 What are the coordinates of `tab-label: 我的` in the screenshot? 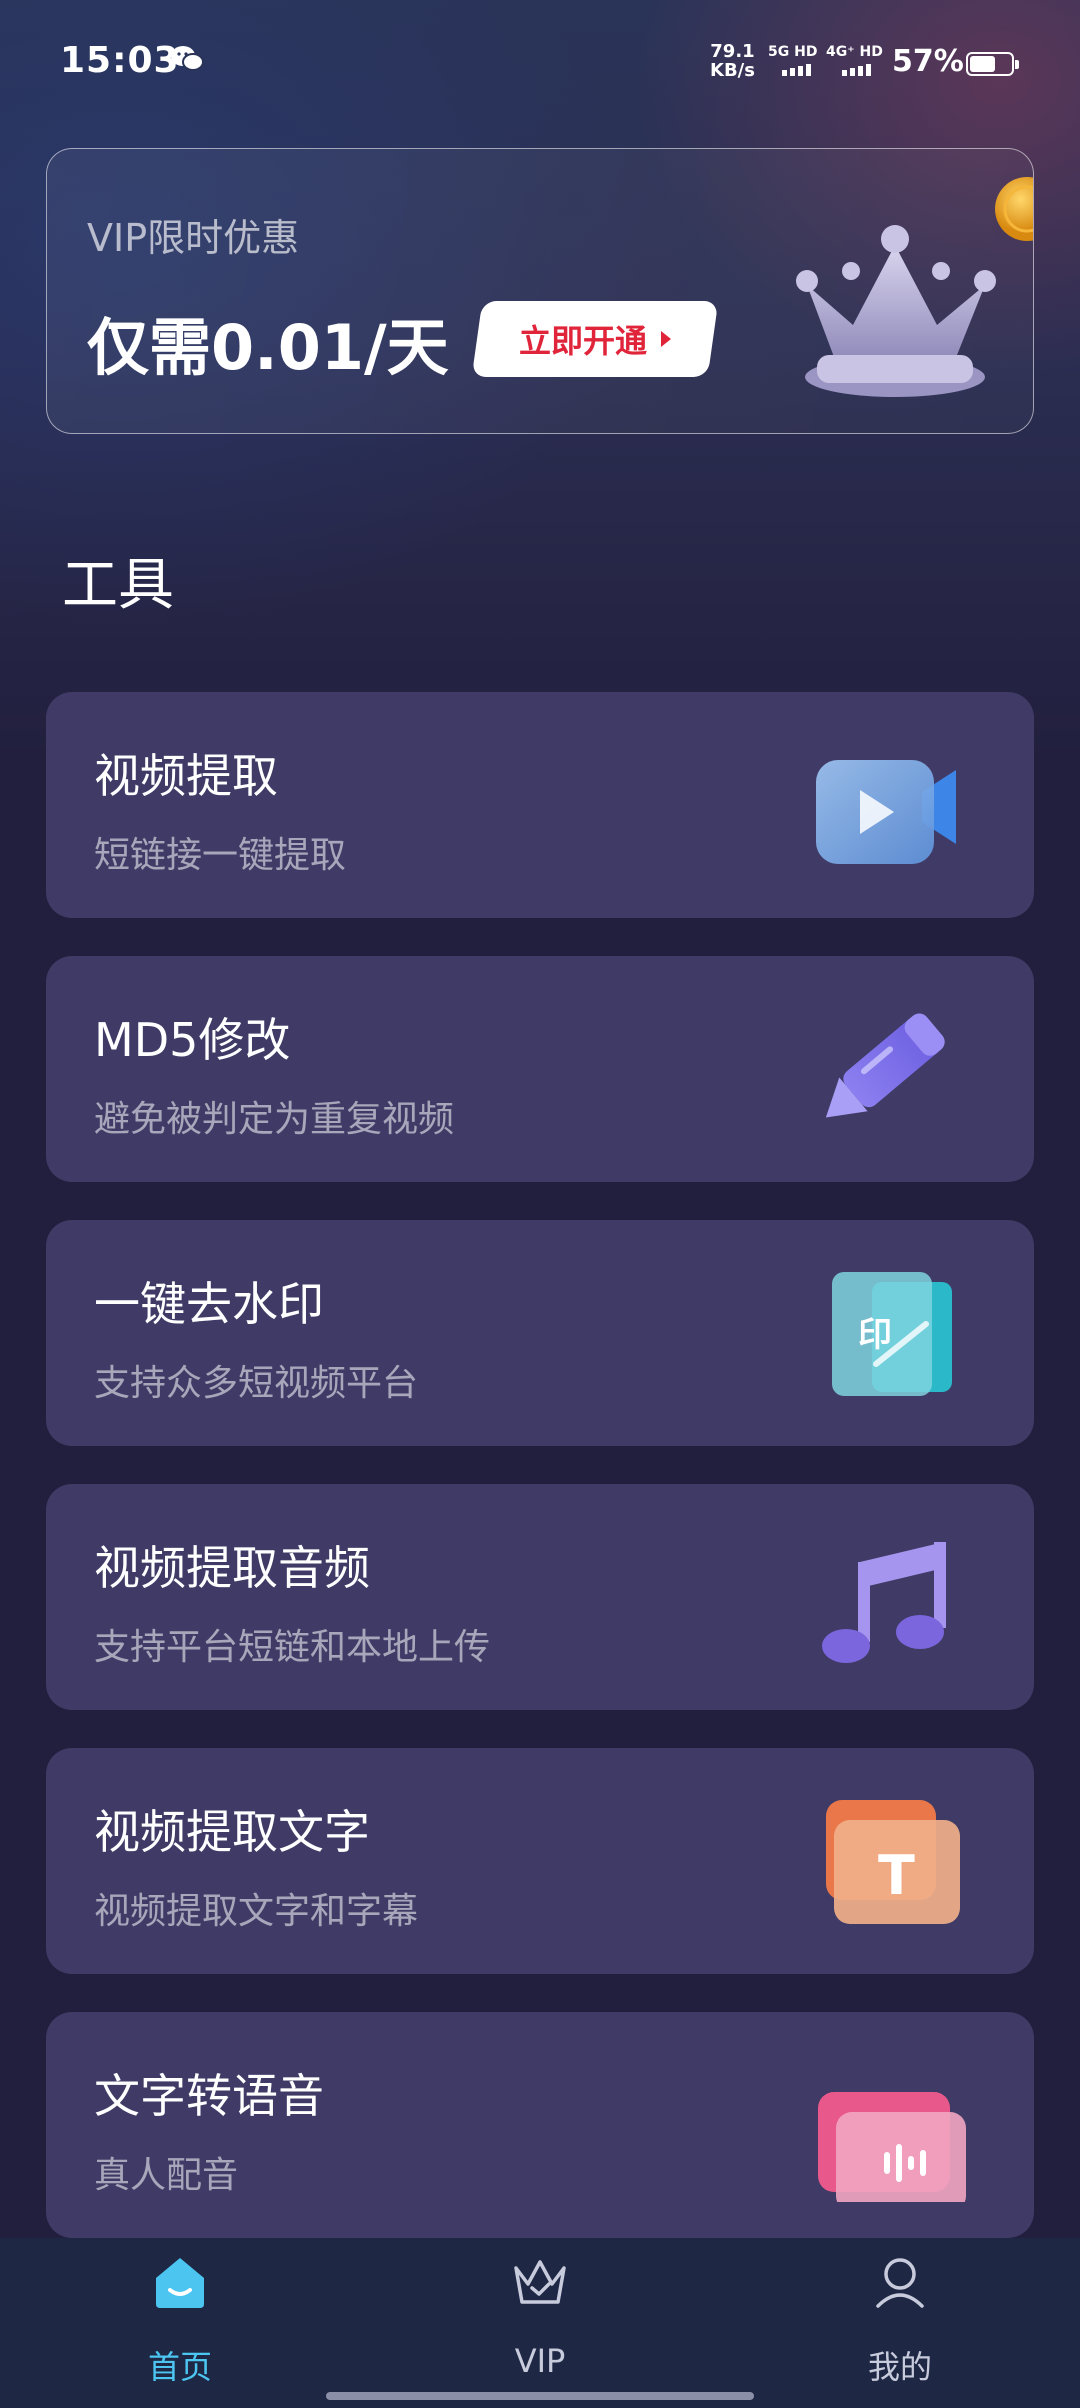 It's located at (899, 2367).